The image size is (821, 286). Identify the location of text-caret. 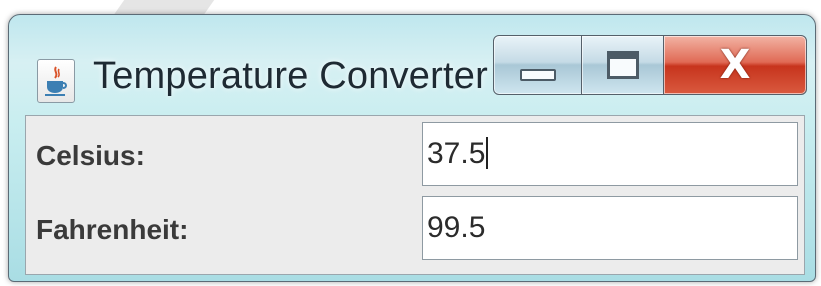
(487, 153).